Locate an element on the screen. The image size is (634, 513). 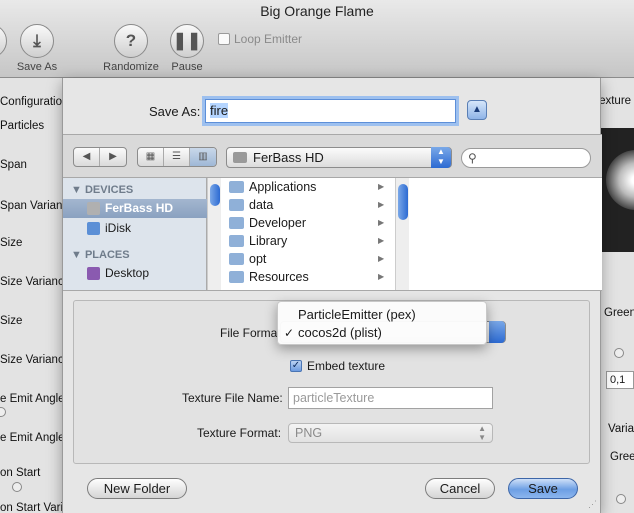
texture-file-name-label: Texture File Name: is located at coordinates (232, 398).